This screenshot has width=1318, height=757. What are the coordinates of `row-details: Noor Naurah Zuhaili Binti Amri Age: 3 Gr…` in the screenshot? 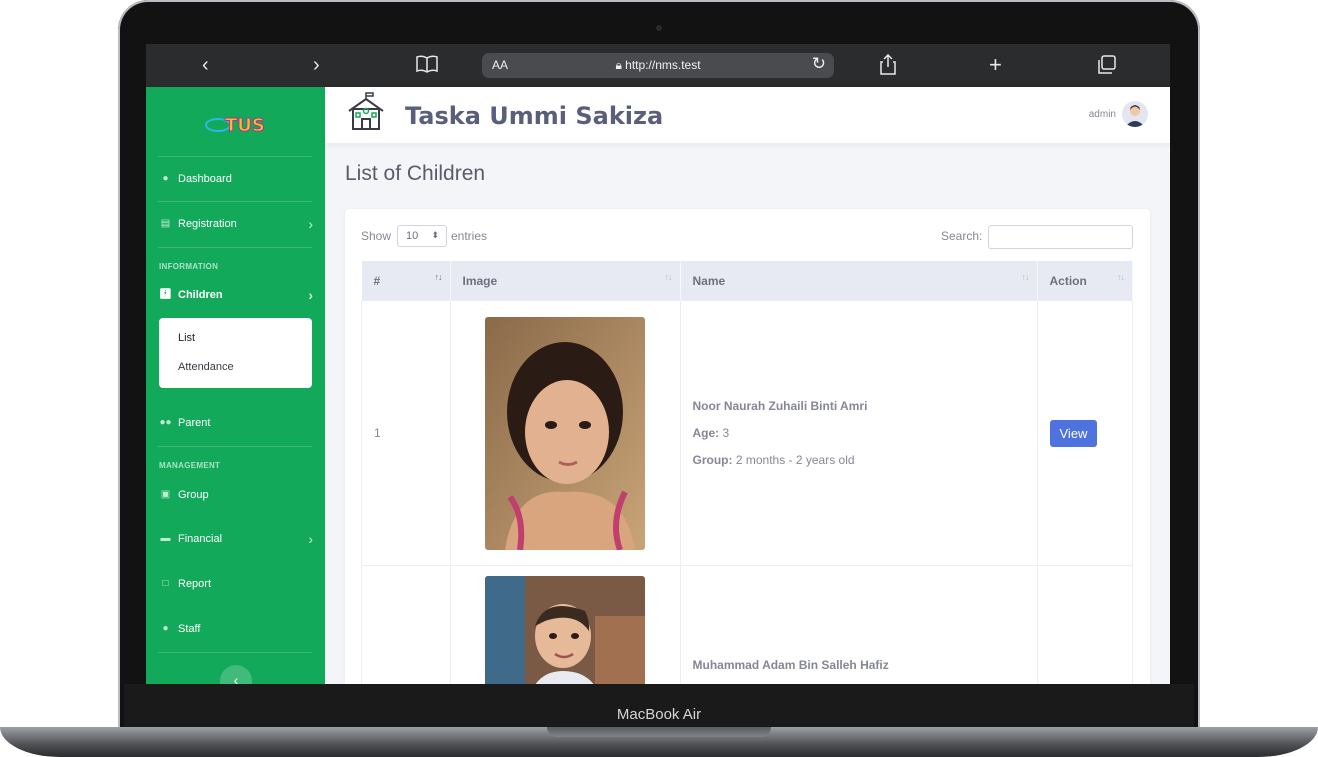 It's located at (858, 433).